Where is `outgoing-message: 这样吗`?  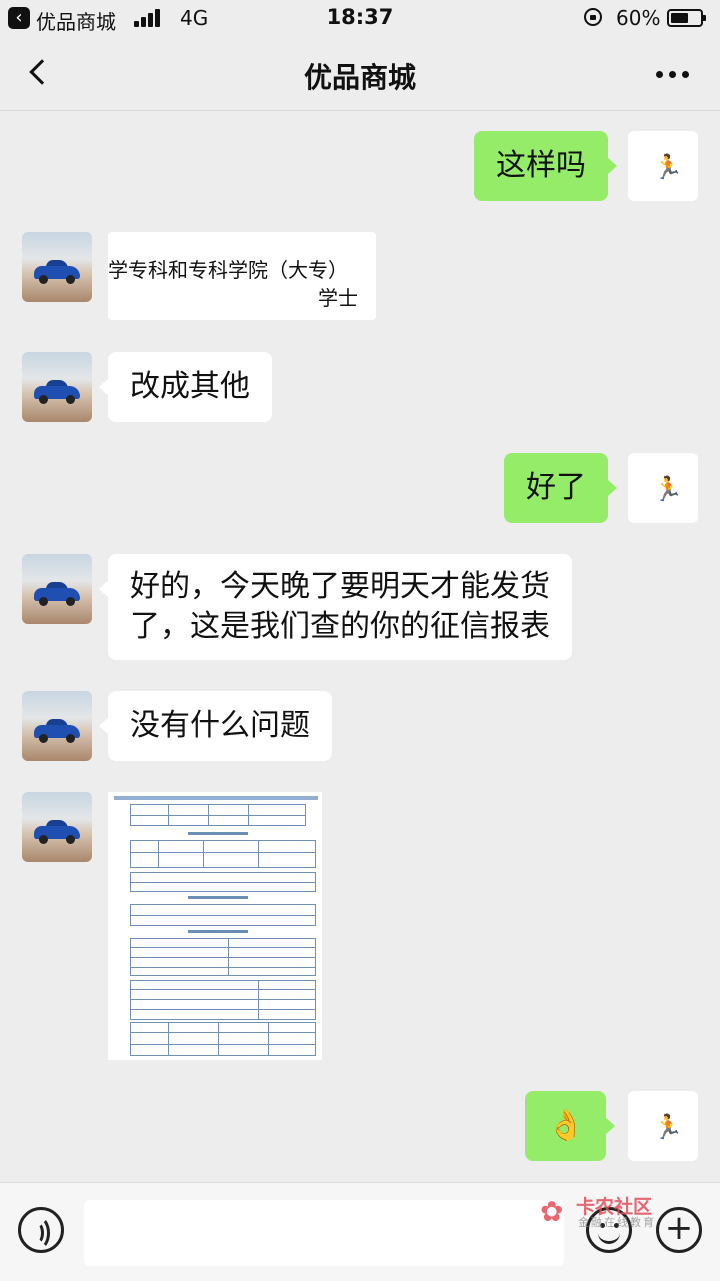 outgoing-message: 这样吗 is located at coordinates (545, 166).